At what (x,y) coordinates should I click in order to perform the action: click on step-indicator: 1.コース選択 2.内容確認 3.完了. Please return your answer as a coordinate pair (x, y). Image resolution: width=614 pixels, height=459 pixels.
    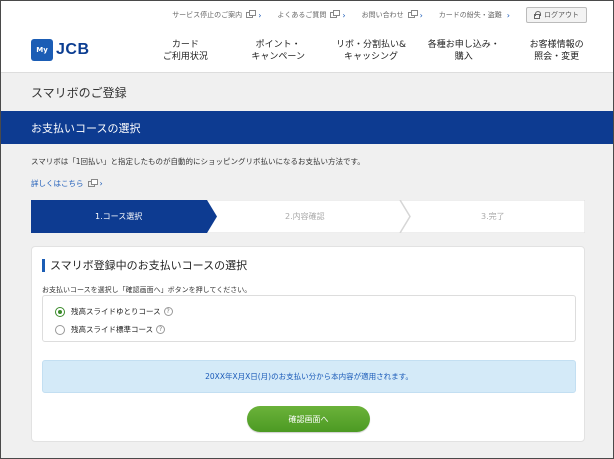
    Looking at the image, I should click on (308, 216).